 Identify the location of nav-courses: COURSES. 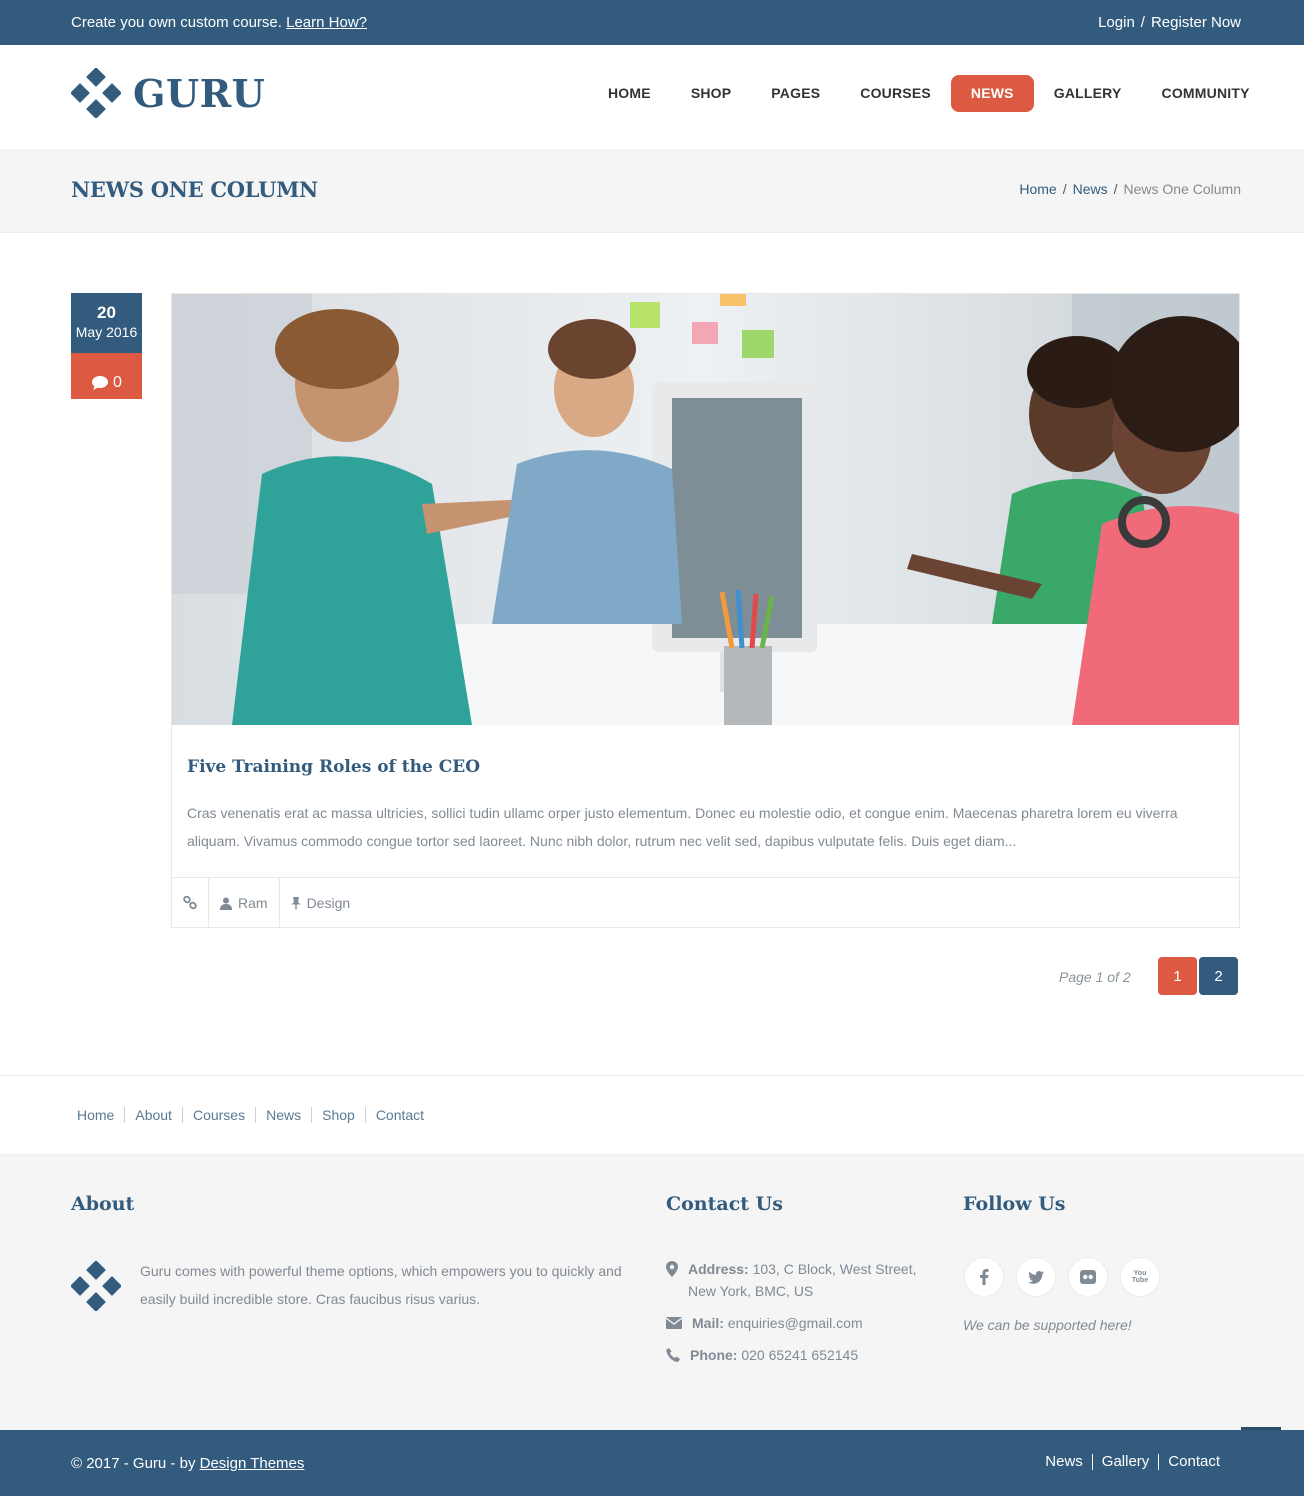
(895, 93).